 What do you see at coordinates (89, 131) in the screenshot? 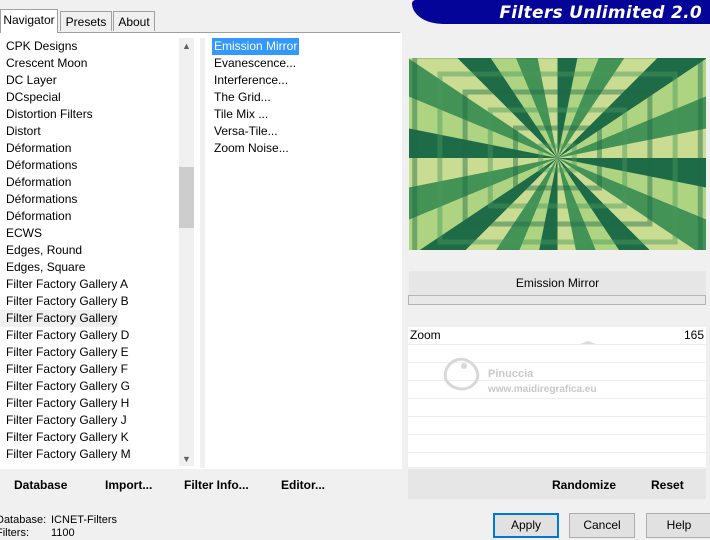
I see `category-item: Distort` at bounding box center [89, 131].